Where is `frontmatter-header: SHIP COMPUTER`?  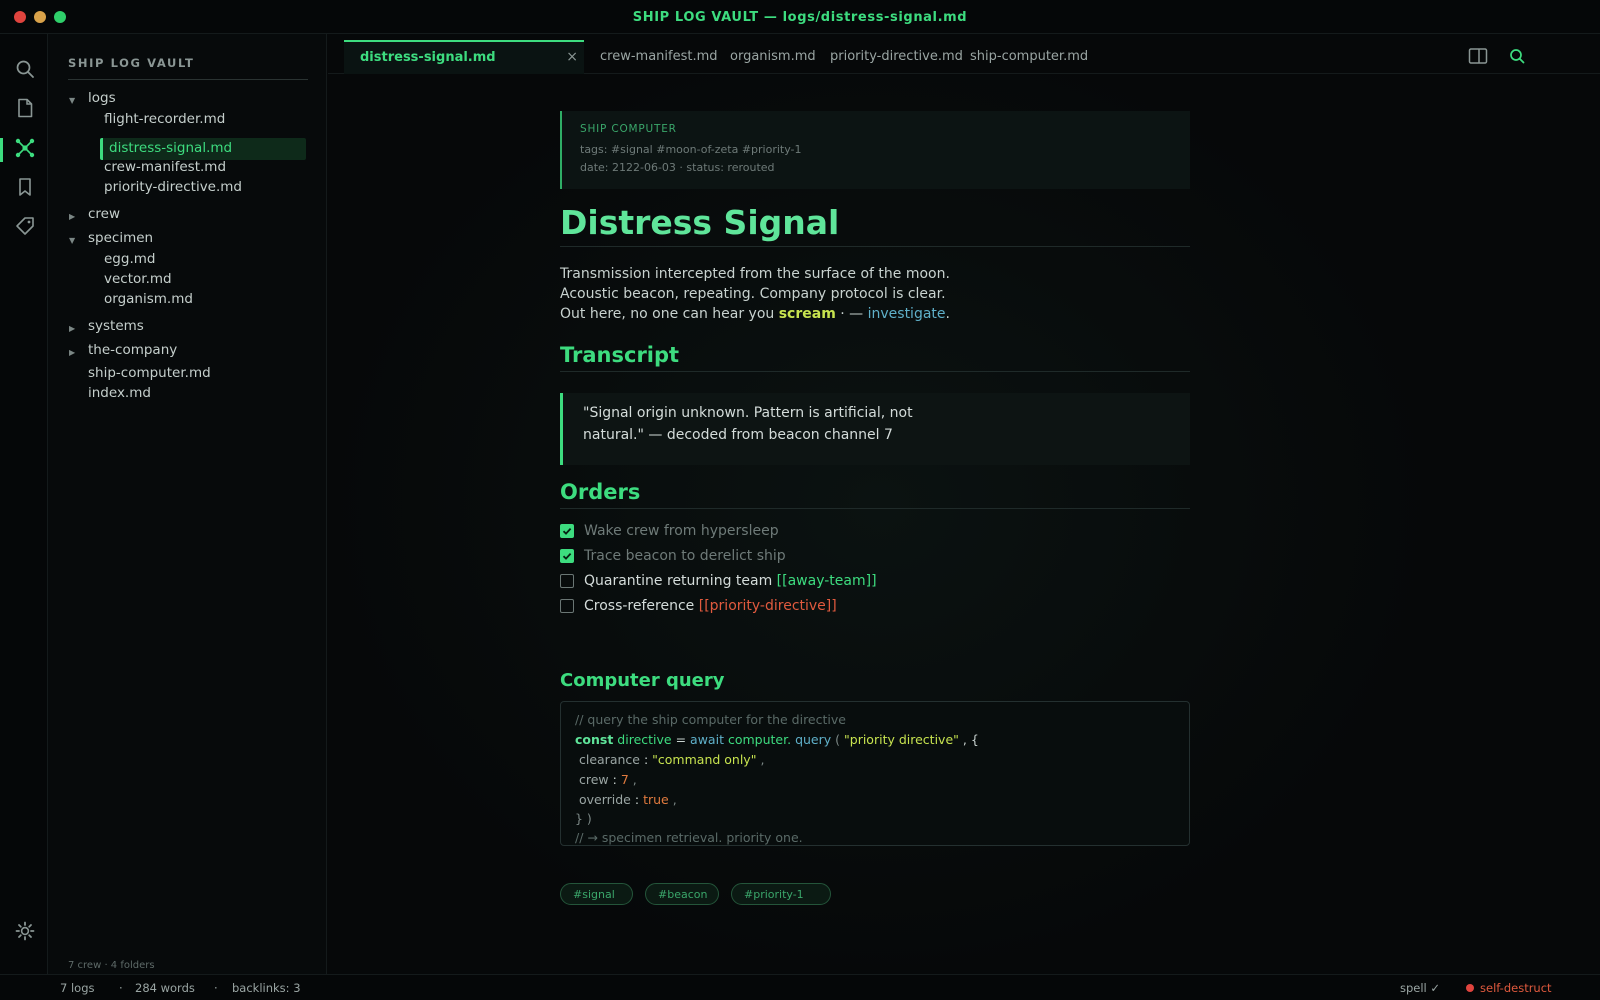 frontmatter-header: SHIP COMPUTER is located at coordinates (628, 129).